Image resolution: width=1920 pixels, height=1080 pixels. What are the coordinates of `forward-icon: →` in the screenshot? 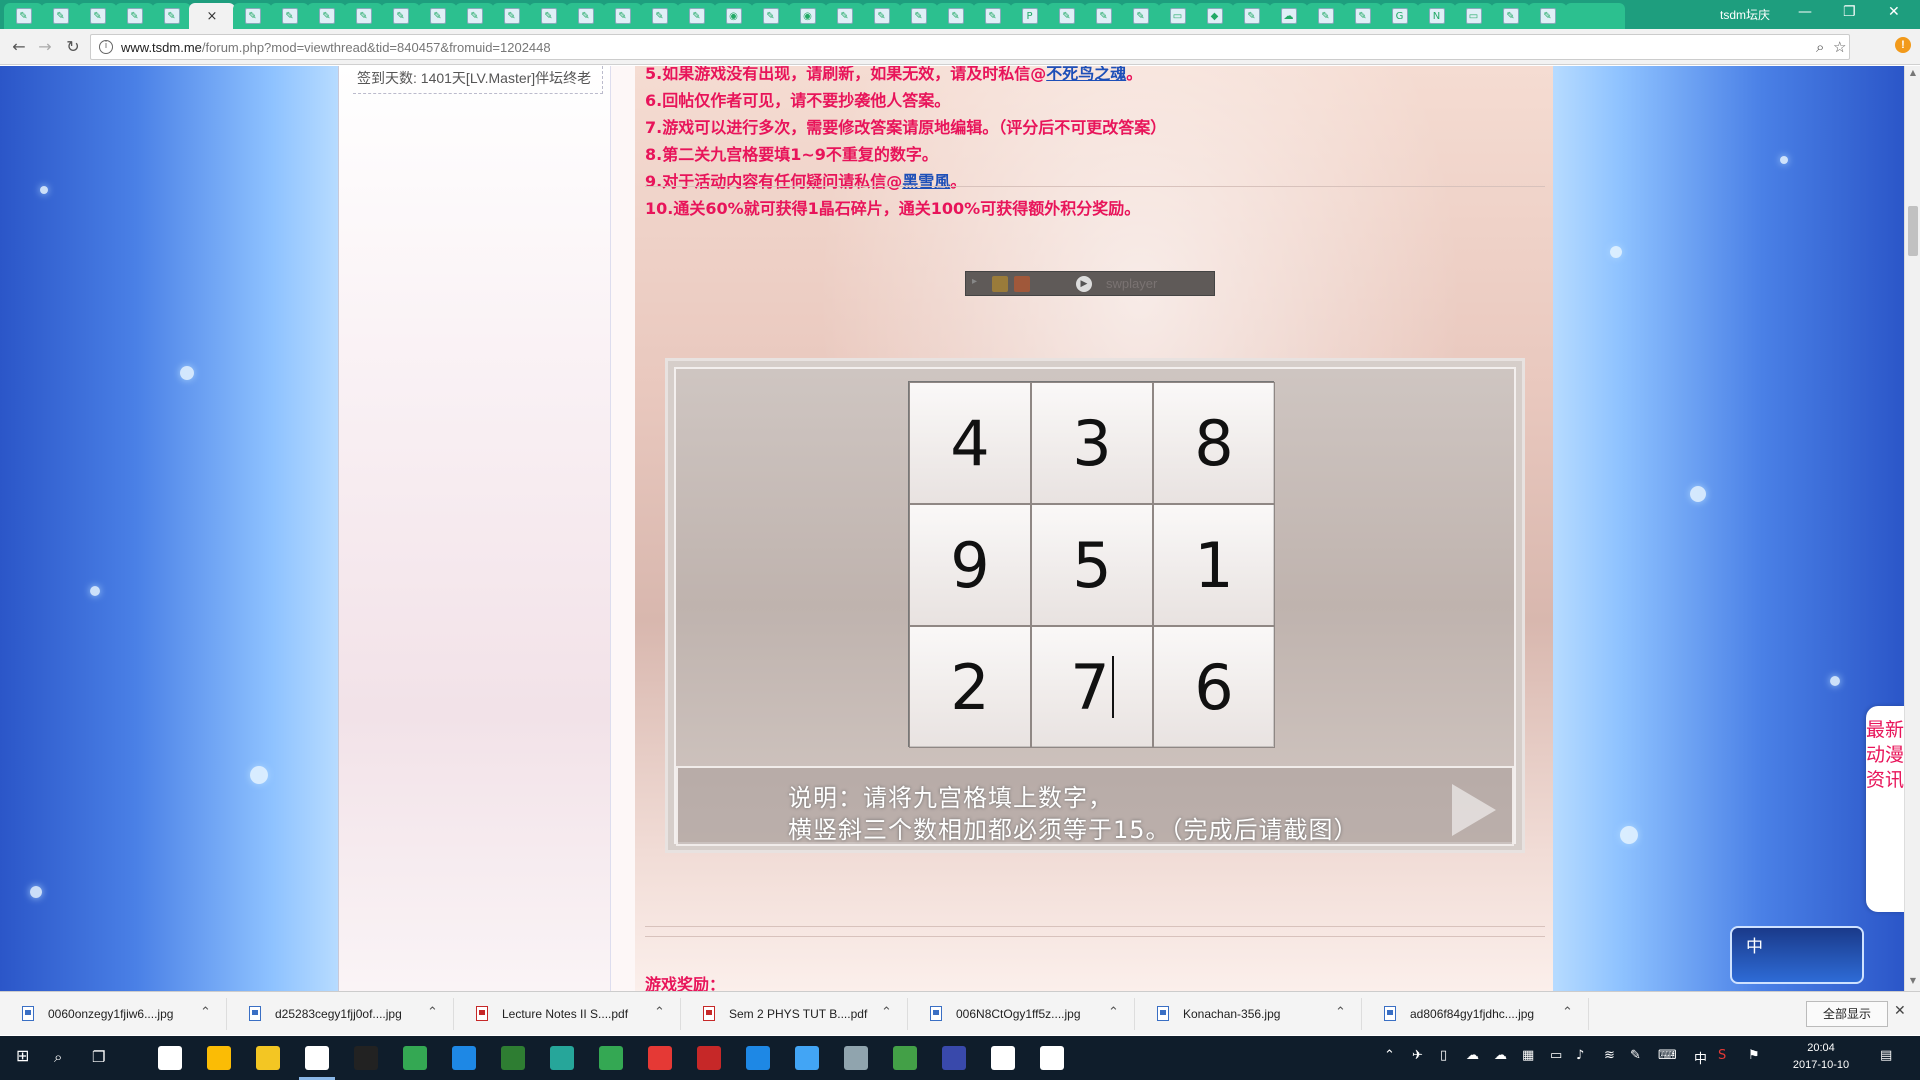 It's located at (45, 47).